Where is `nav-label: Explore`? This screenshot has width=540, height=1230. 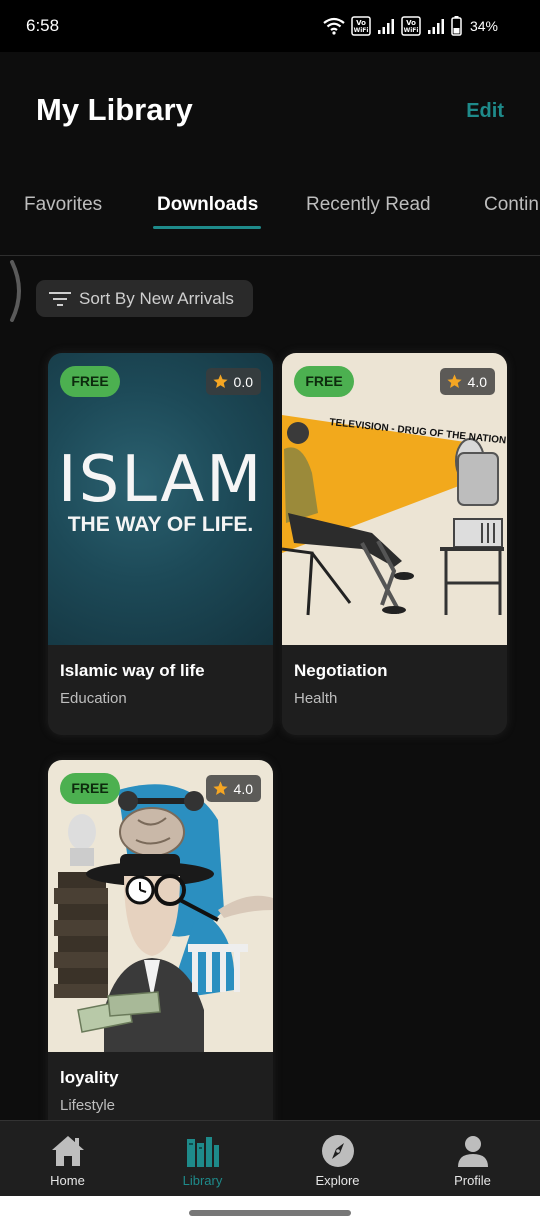 nav-label: Explore is located at coordinates (337, 1180).